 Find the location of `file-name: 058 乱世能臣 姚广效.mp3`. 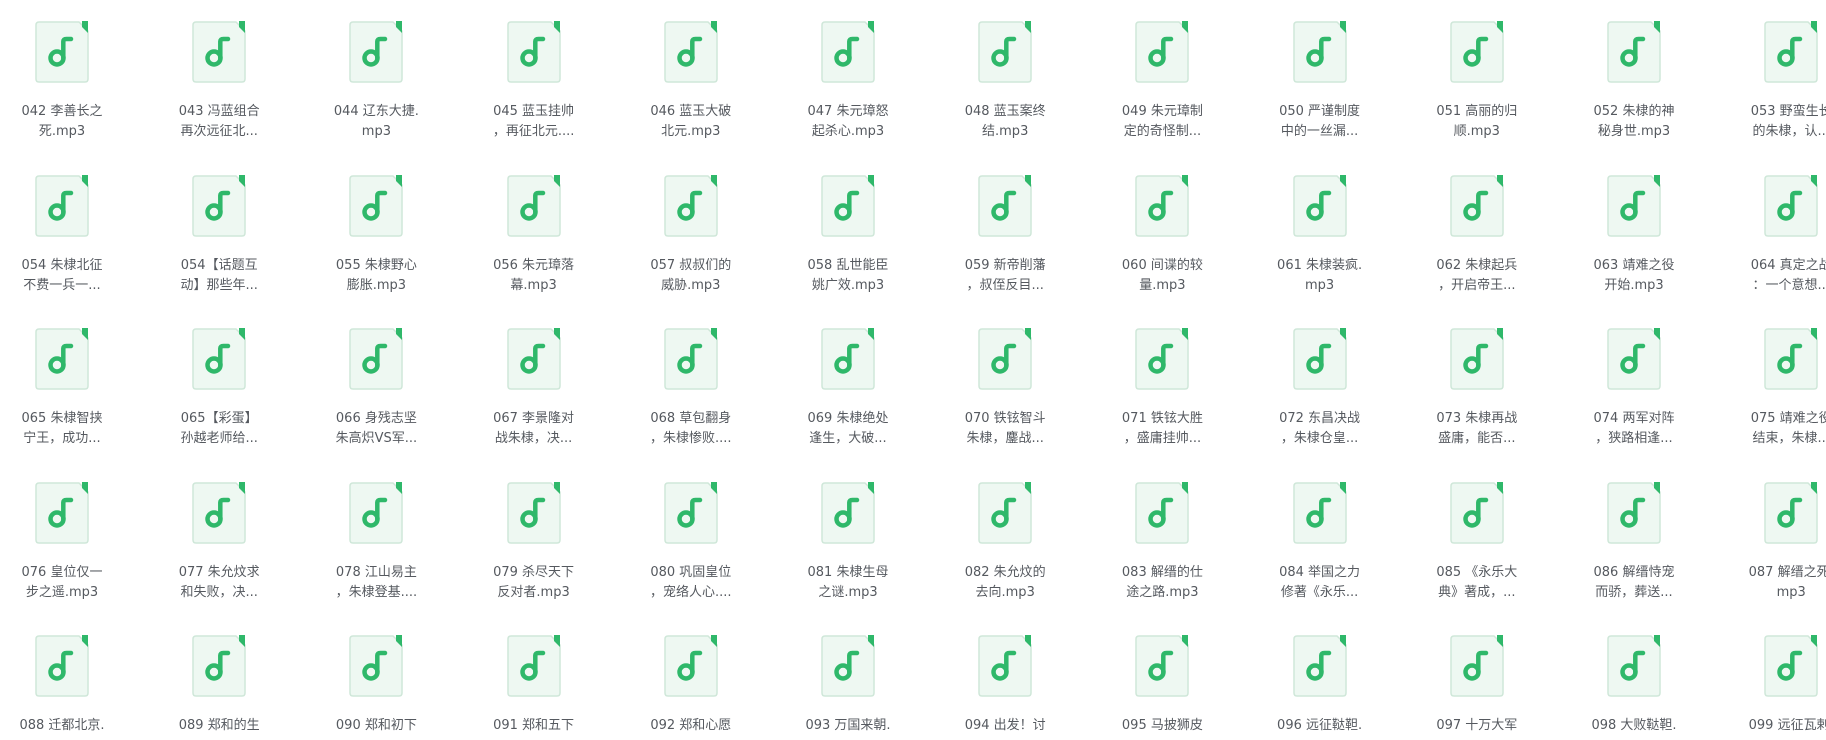

file-name: 058 乱世能臣 姚广效.mp3 is located at coordinates (848, 276).